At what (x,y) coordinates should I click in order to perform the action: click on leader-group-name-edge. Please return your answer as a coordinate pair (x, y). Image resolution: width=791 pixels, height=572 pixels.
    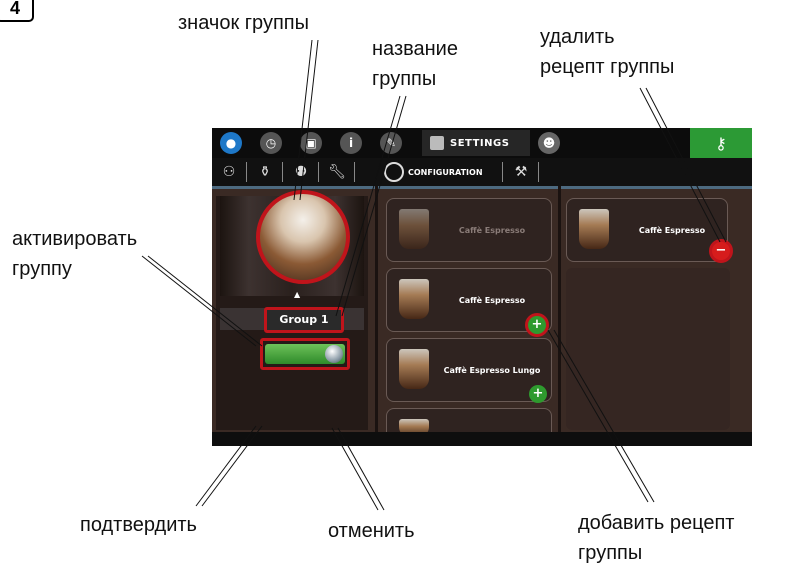
    Looking at the image, I should click on (374, 206).